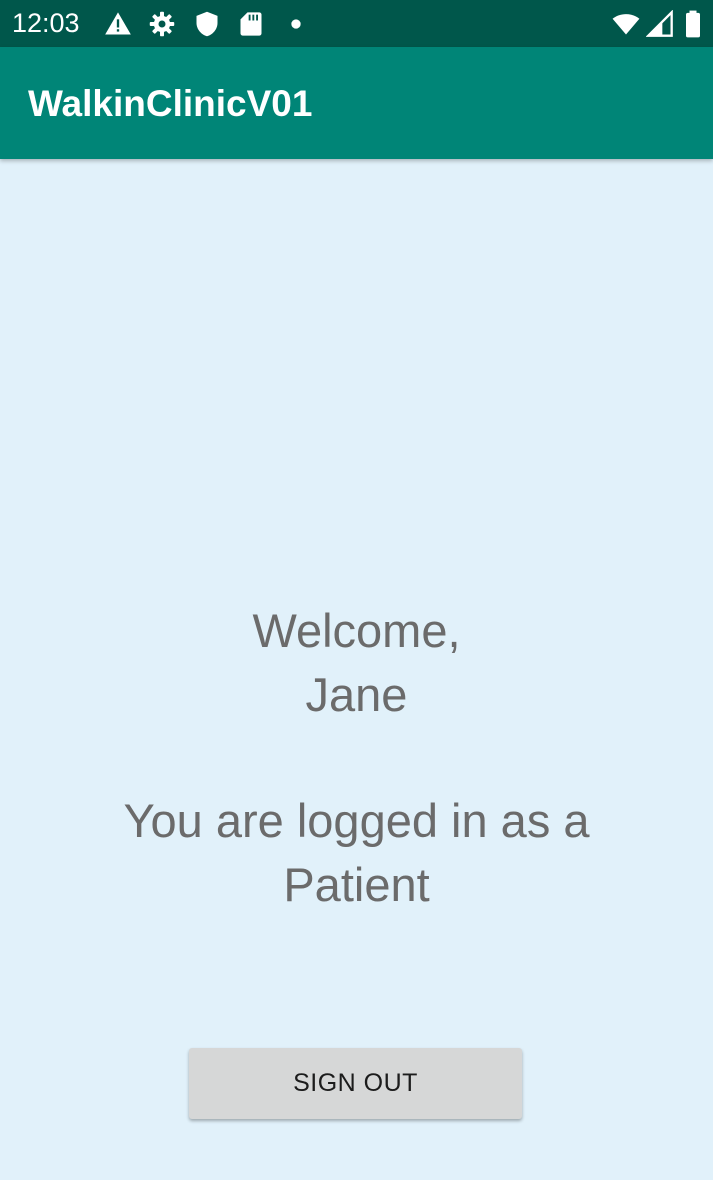 The height and width of the screenshot is (1180, 713). Describe the element at coordinates (170, 103) in the screenshot. I see `app-title: WalkinClinicV01` at that location.